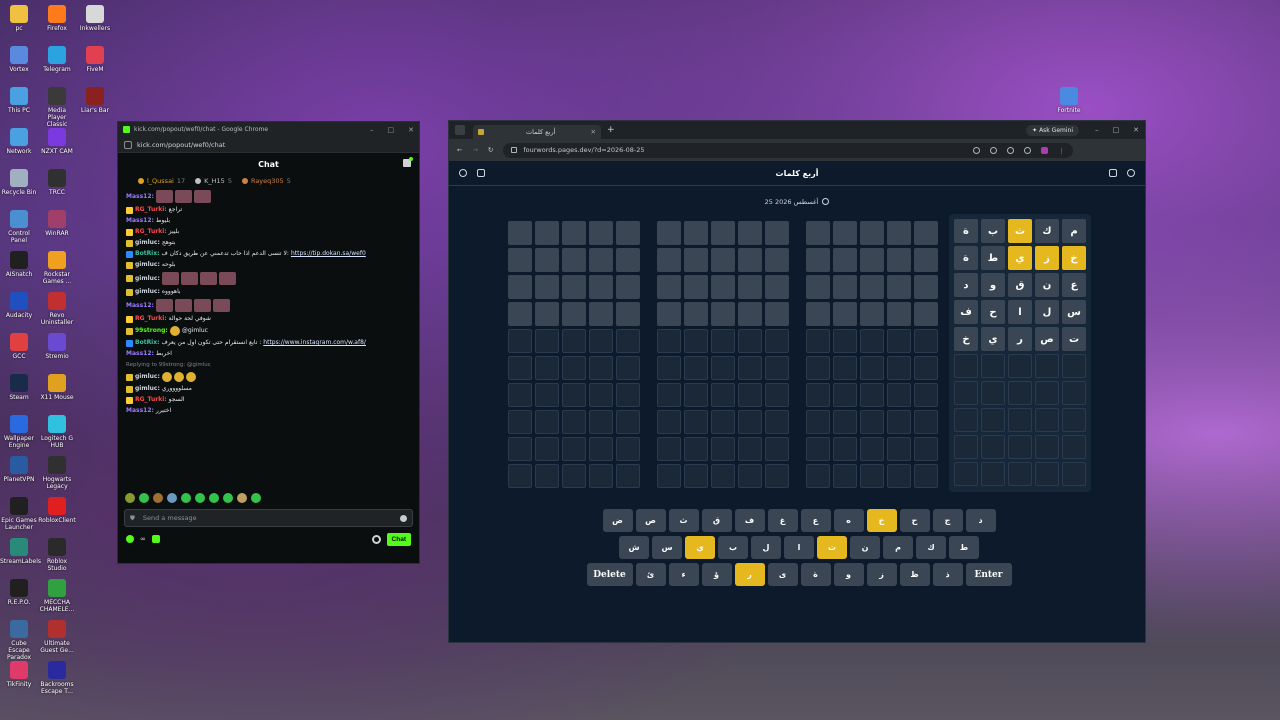 The image size is (1280, 720). Describe the element at coordinates (700, 547) in the screenshot. I see `letter-key: ي` at that location.